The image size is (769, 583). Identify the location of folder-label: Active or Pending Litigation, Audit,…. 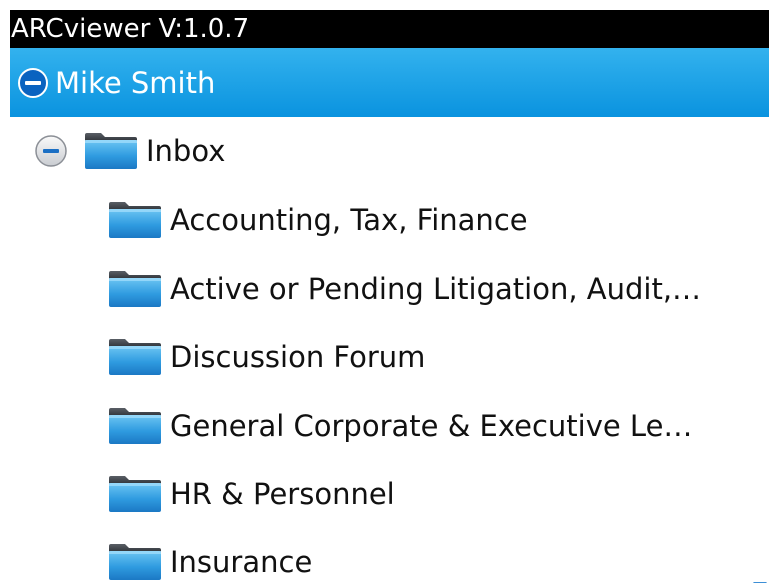
(436, 289).